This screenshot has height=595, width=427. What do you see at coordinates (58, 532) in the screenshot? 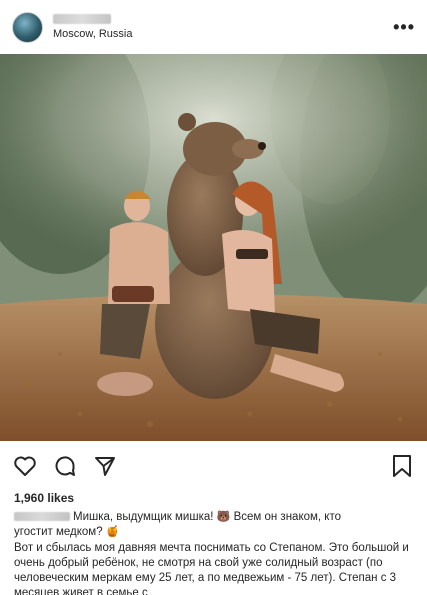
I see `caption-line2: угостит медком?` at bounding box center [58, 532].